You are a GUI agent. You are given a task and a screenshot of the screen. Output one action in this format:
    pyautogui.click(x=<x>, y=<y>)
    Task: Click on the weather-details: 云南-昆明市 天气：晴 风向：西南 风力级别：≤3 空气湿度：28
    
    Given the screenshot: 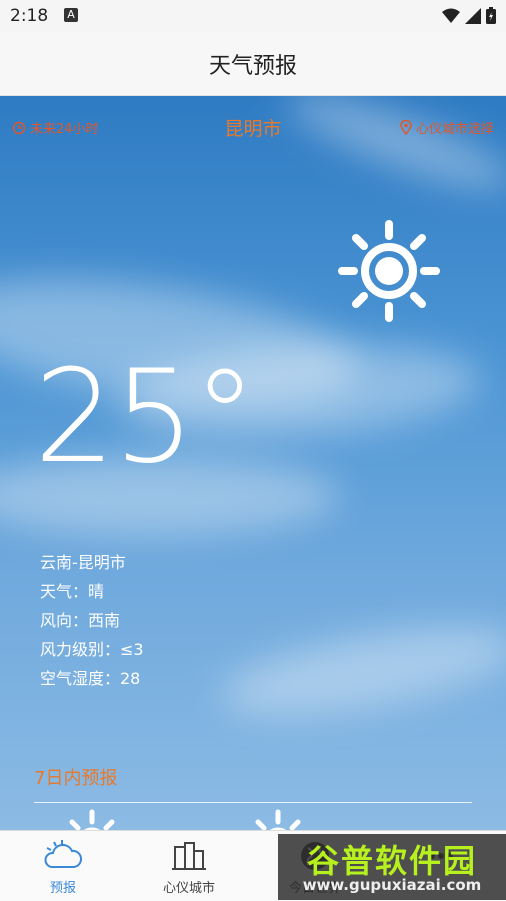 What is the action you would take?
    pyautogui.click(x=92, y=620)
    